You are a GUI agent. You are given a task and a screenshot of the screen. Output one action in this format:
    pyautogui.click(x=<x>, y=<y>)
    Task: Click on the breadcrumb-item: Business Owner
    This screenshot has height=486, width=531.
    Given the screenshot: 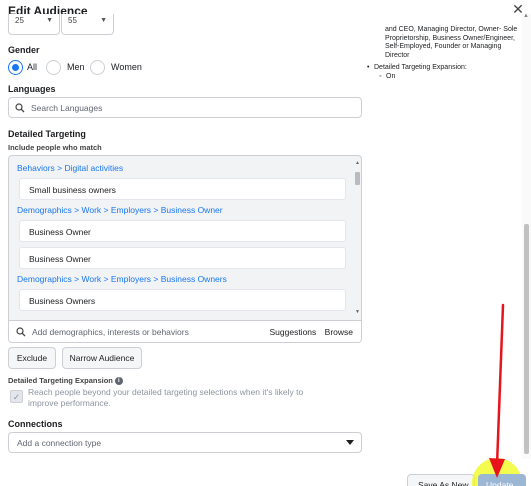 What is the action you would take?
    pyautogui.click(x=192, y=210)
    